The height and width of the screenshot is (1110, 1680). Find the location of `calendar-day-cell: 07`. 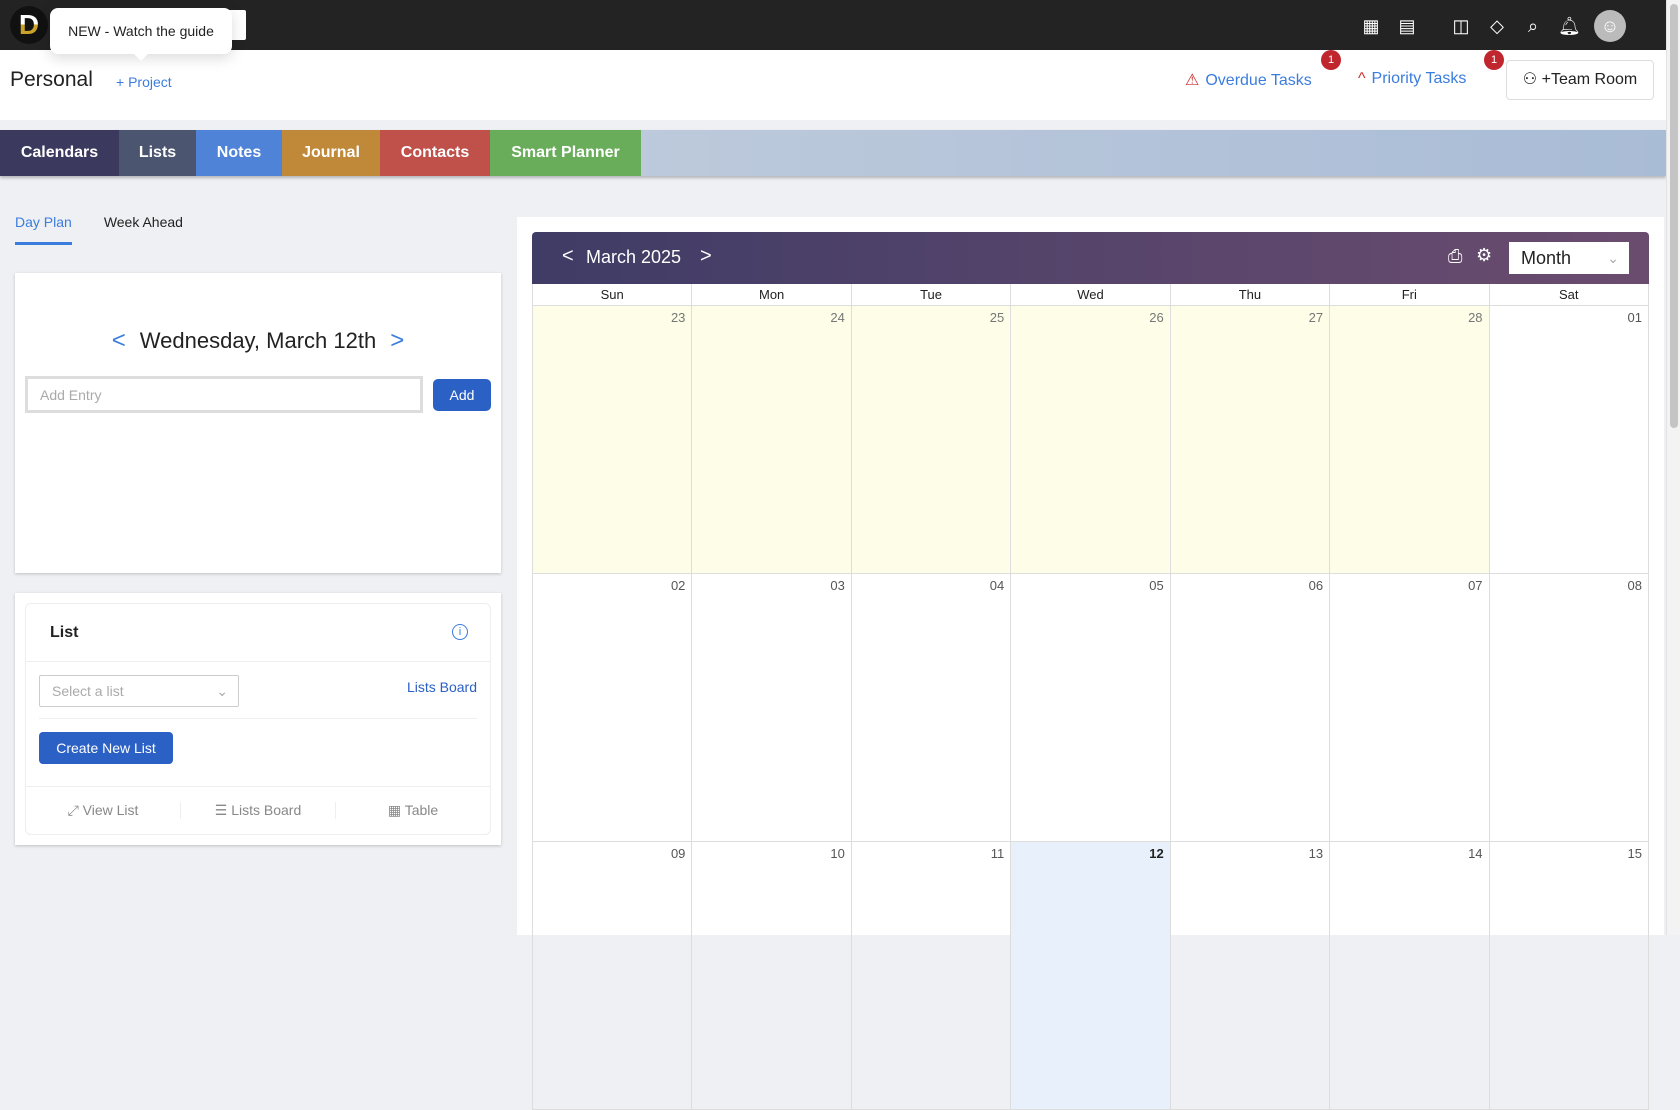

calendar-day-cell: 07 is located at coordinates (1410, 707).